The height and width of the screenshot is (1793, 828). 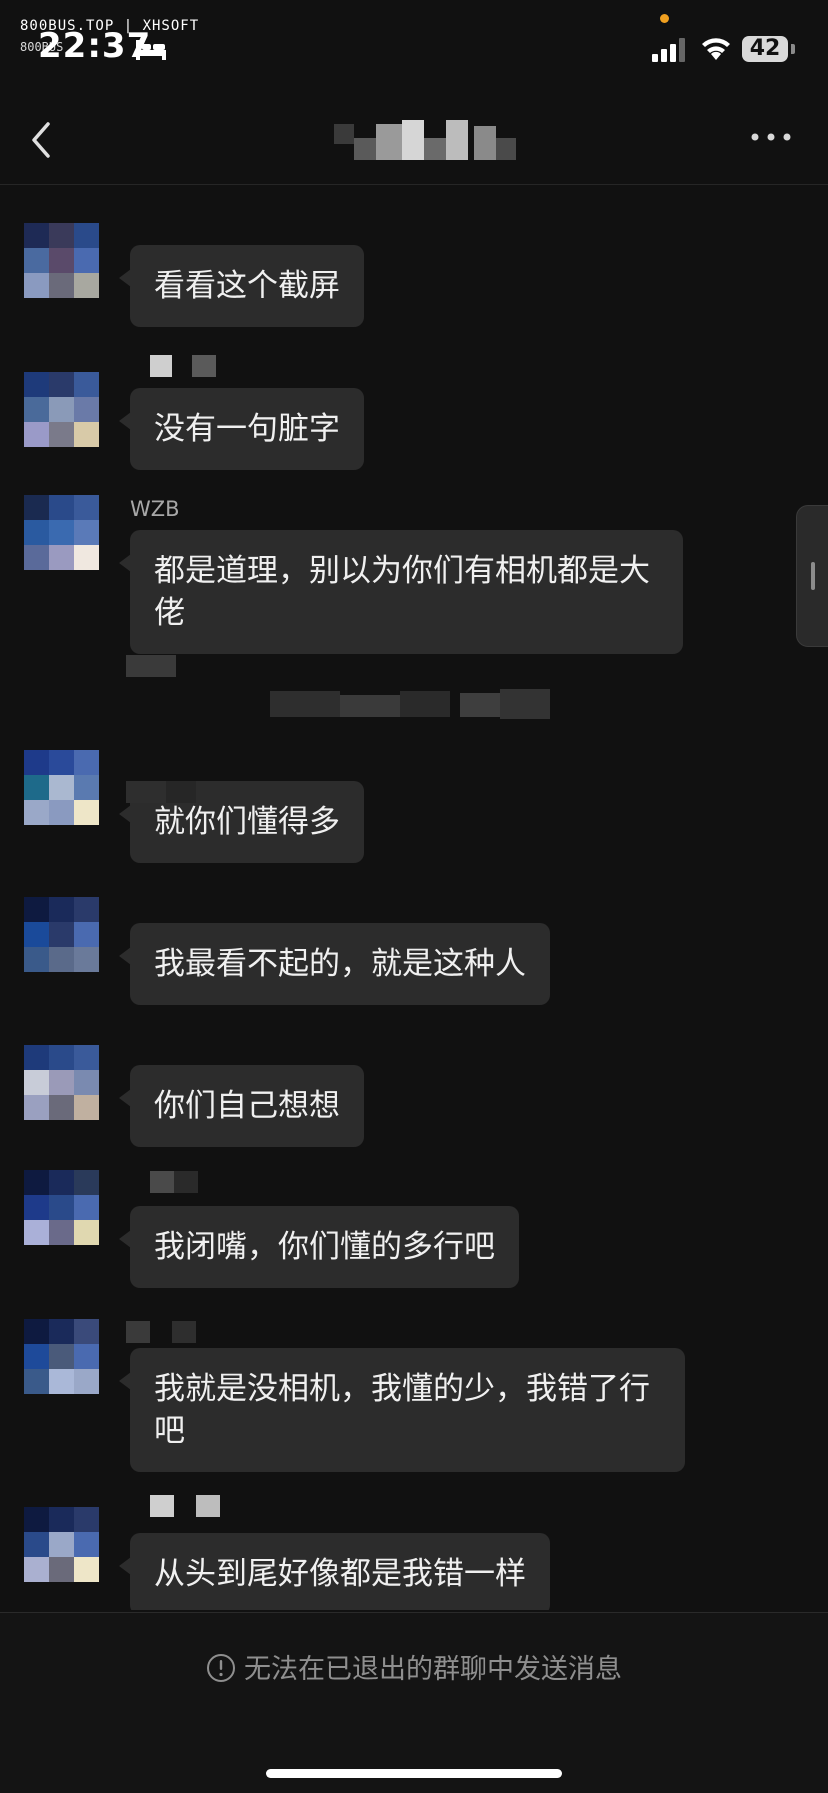 What do you see at coordinates (401, 592) in the screenshot?
I see `message-bubble: 都是道理，别以为你们有相机都是大佬` at bounding box center [401, 592].